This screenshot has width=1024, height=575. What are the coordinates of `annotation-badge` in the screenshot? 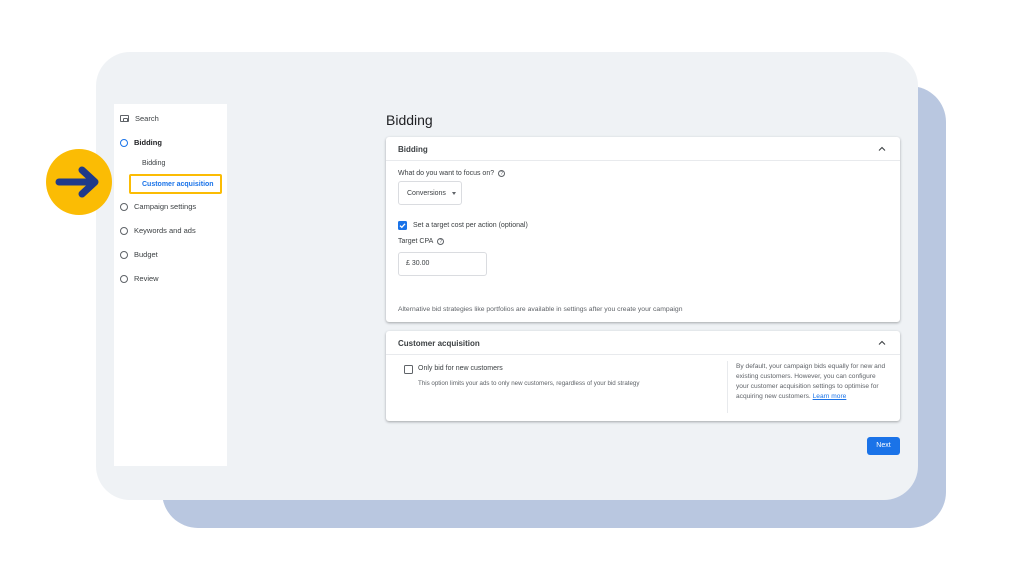 It's located at (79, 182).